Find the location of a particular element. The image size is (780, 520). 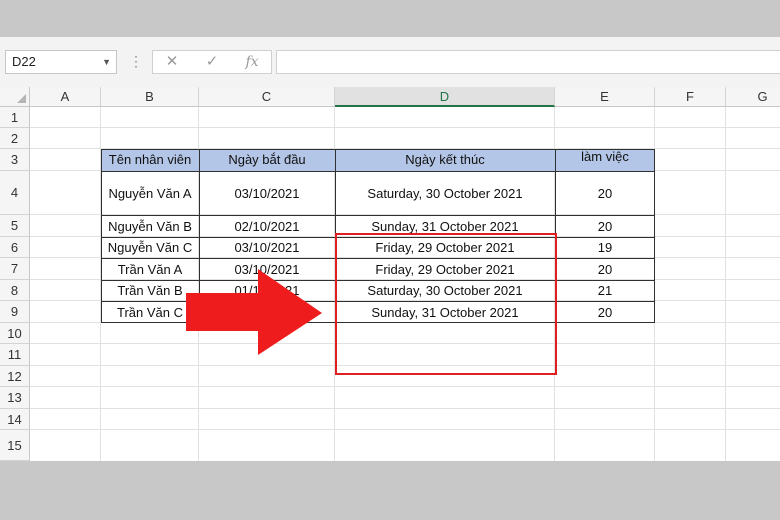

row-header-12: 12 is located at coordinates (15, 376).